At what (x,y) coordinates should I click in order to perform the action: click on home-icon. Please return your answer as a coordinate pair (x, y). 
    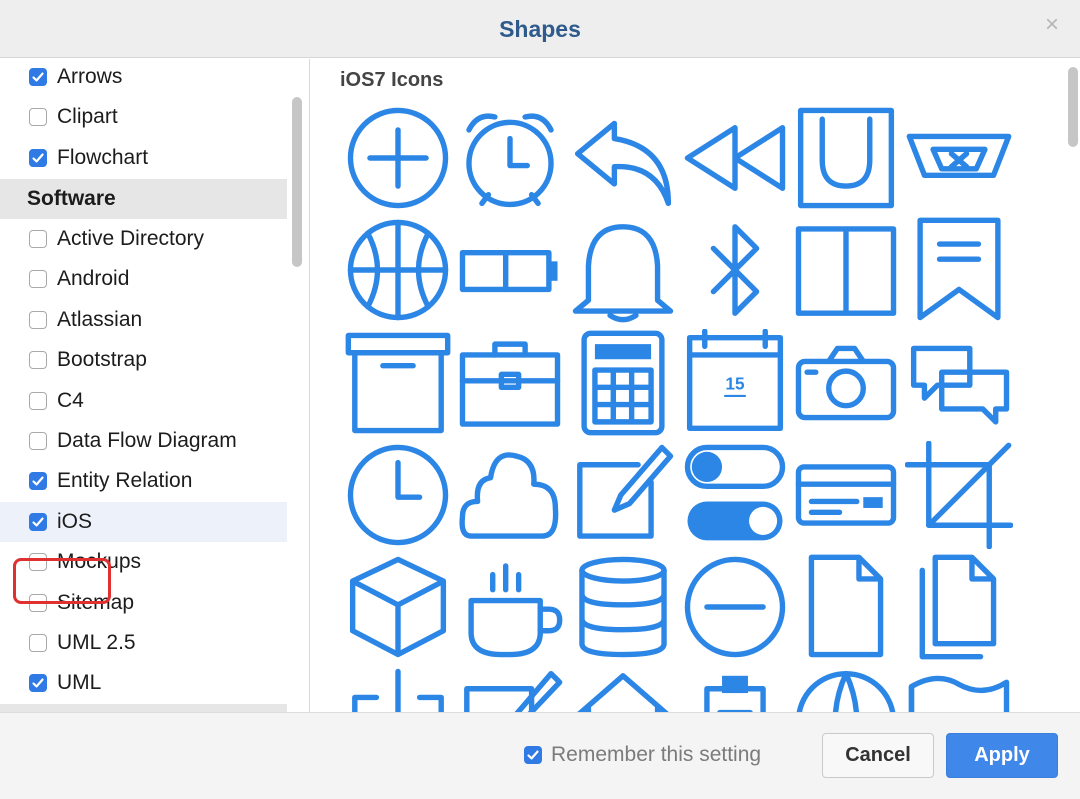
    Looking at the image, I should click on (623, 692).